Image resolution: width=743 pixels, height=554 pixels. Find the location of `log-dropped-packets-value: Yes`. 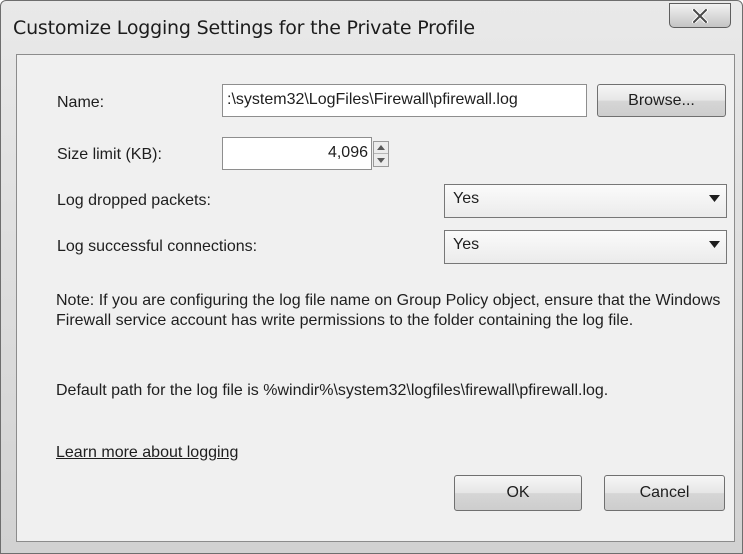

log-dropped-packets-value: Yes is located at coordinates (466, 198).